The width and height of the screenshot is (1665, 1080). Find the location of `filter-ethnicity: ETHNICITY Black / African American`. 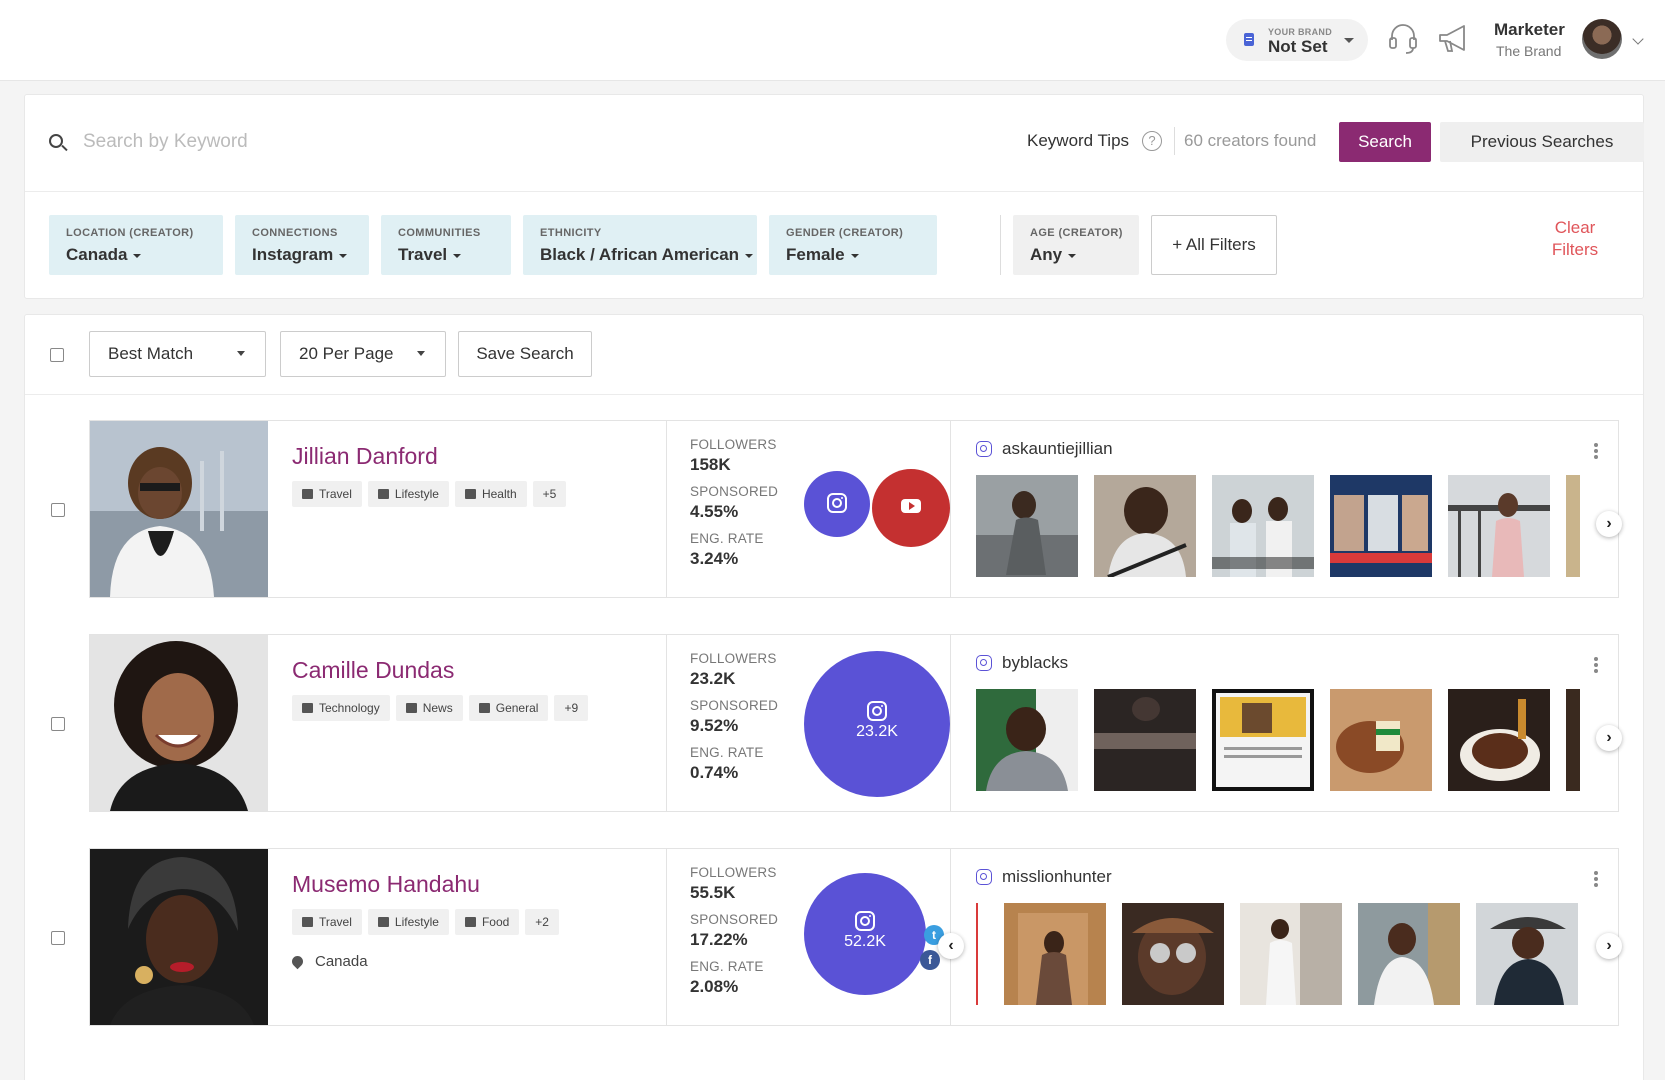

filter-ethnicity: ETHNICITY Black / African American is located at coordinates (640, 245).